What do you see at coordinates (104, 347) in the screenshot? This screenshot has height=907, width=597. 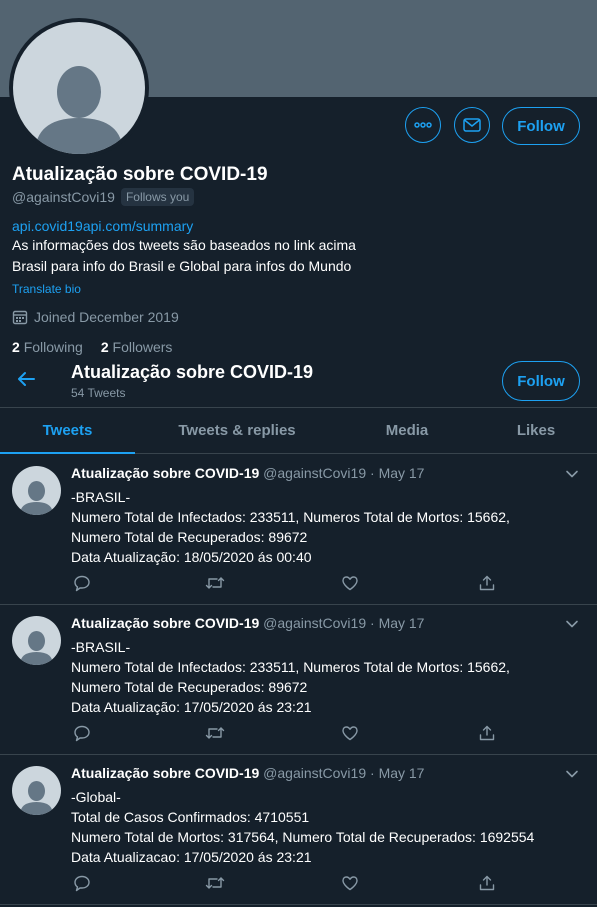 I see `followers-count: 2` at bounding box center [104, 347].